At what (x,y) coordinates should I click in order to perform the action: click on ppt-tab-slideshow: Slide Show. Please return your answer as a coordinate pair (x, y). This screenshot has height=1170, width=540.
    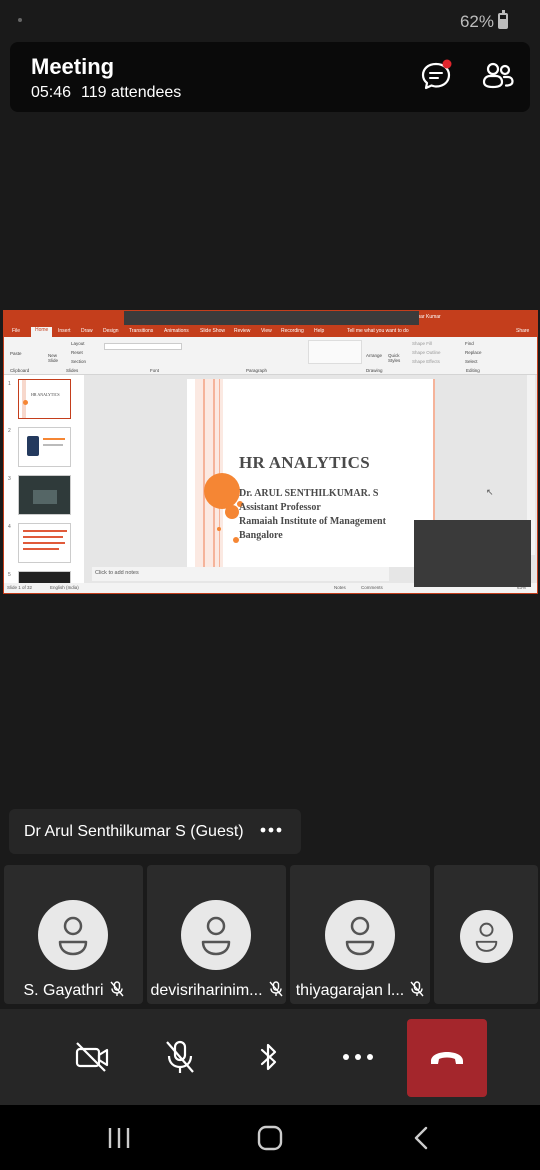
    Looking at the image, I should click on (212, 331).